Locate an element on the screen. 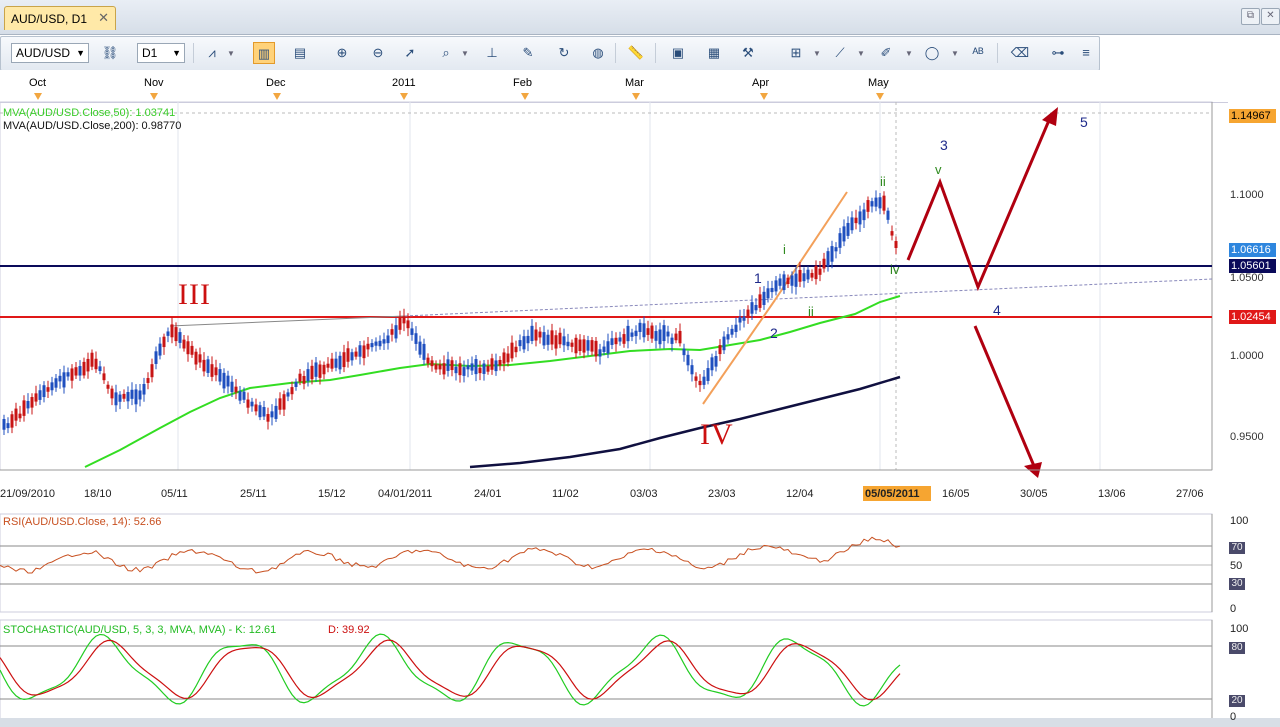 The height and width of the screenshot is (727, 1280). wave-v-label: v is located at coordinates (938, 169).